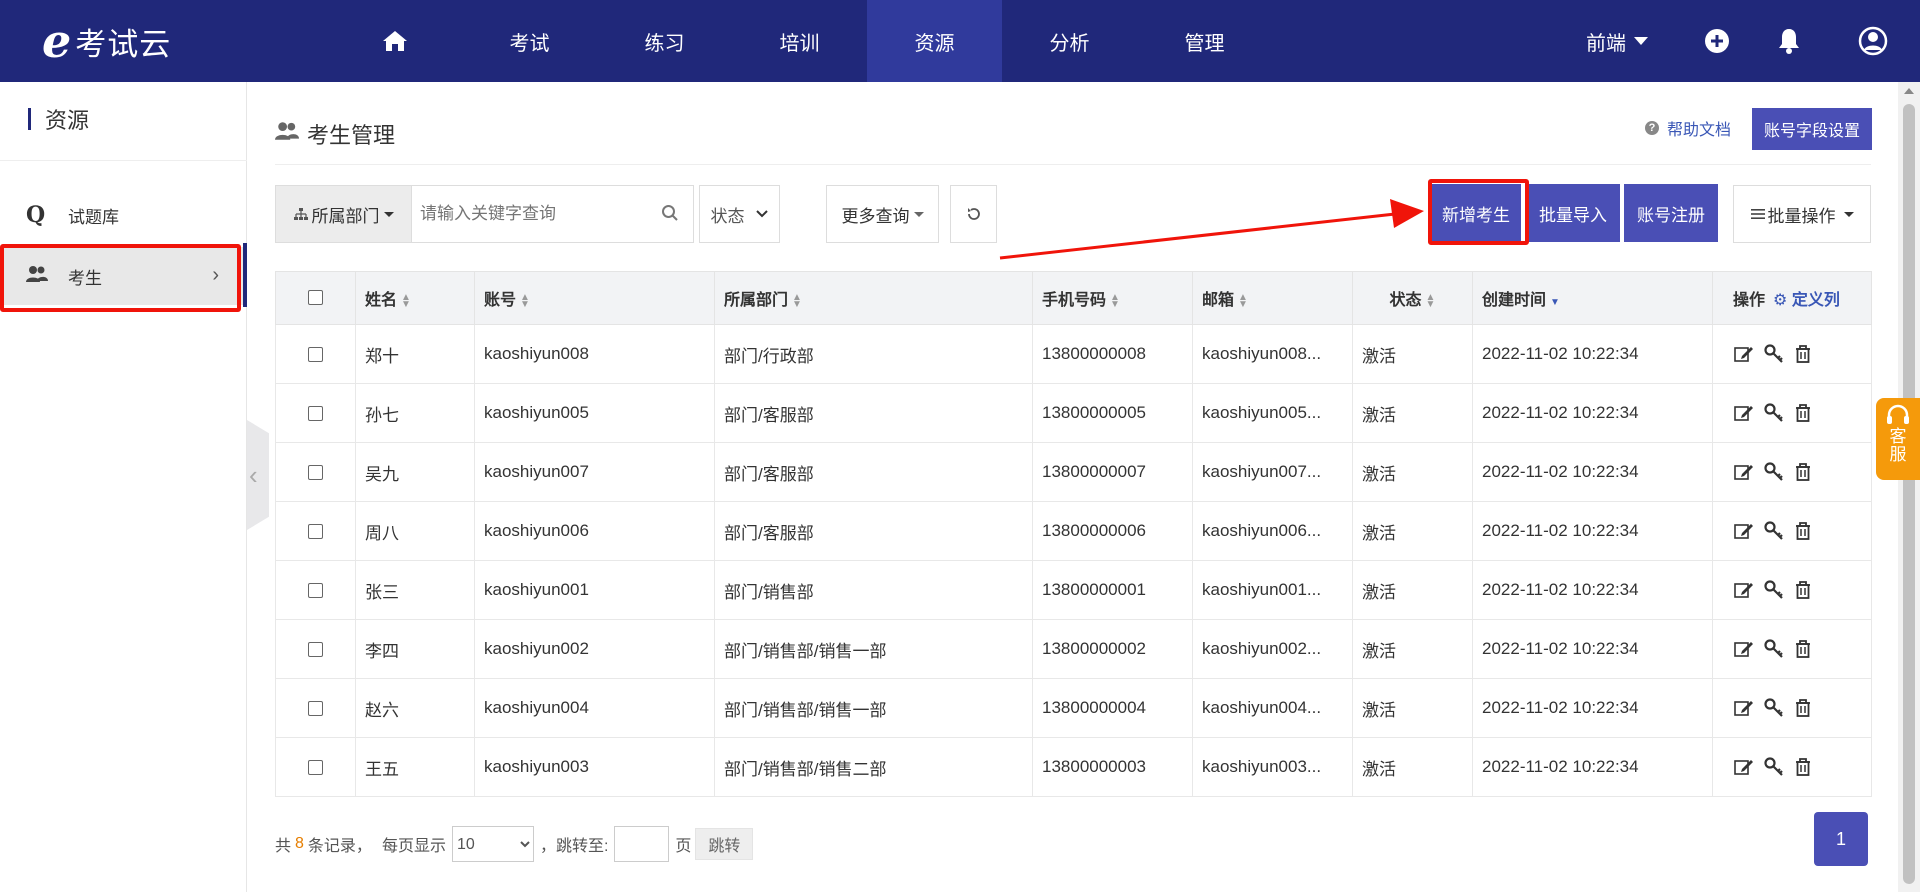  I want to click on scrollbar-thumb, so click(1909, 494).